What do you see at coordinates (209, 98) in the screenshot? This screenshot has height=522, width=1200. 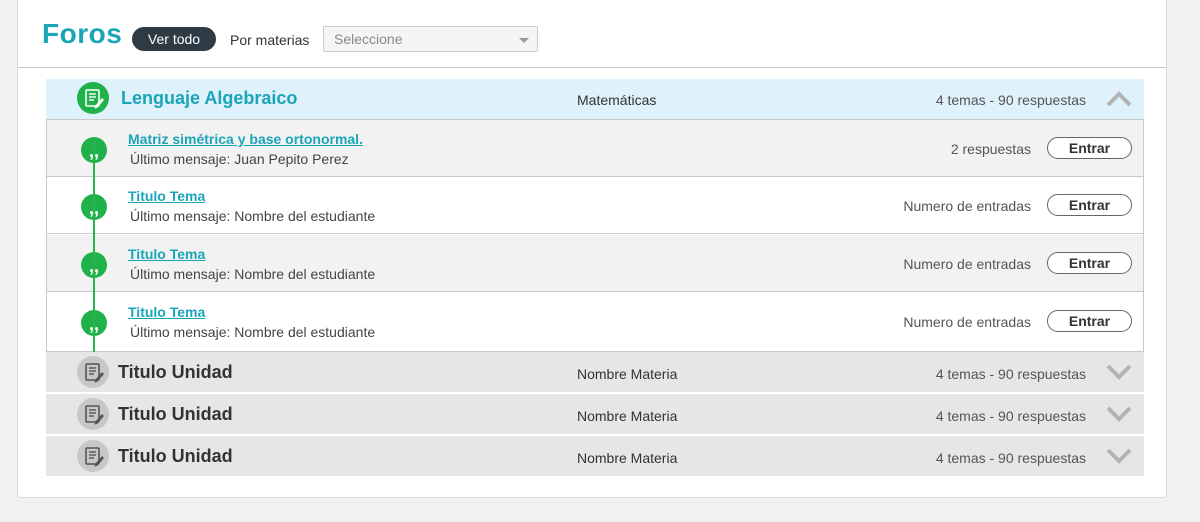 I see `unit-name: Lenguaje Algebraico` at bounding box center [209, 98].